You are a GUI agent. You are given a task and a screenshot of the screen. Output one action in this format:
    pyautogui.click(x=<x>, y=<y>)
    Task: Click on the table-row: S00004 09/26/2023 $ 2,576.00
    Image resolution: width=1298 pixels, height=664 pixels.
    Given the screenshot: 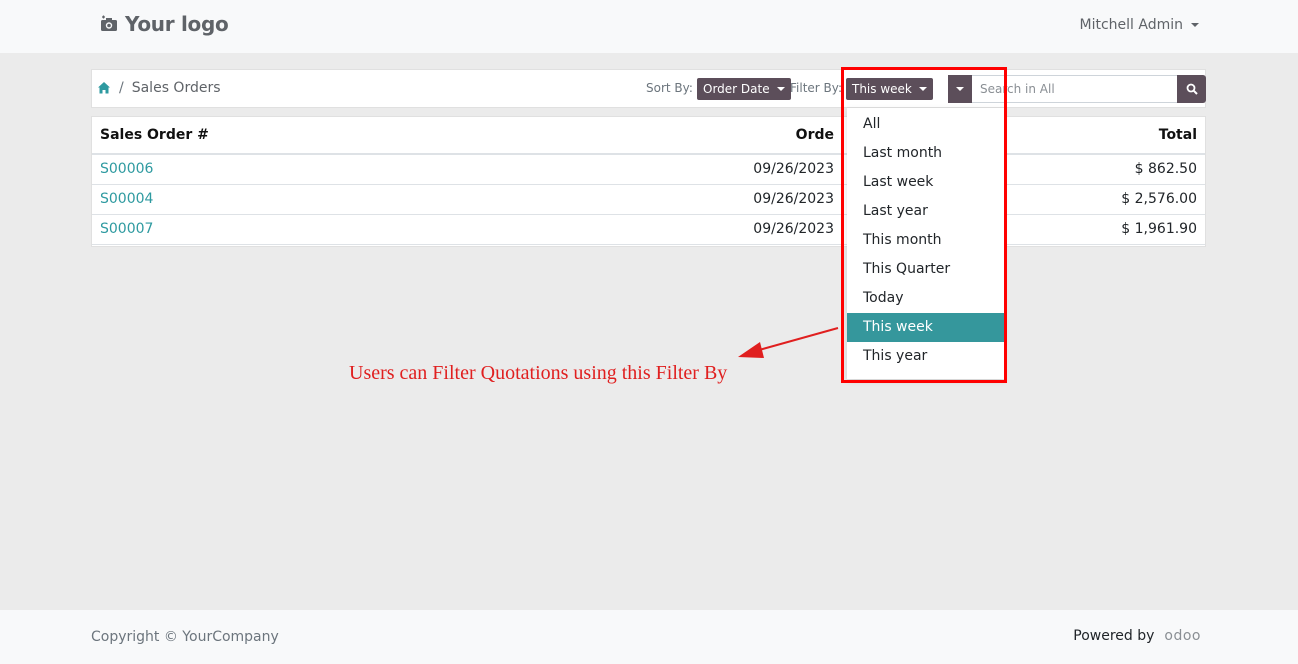 What is the action you would take?
    pyautogui.click(x=648, y=199)
    